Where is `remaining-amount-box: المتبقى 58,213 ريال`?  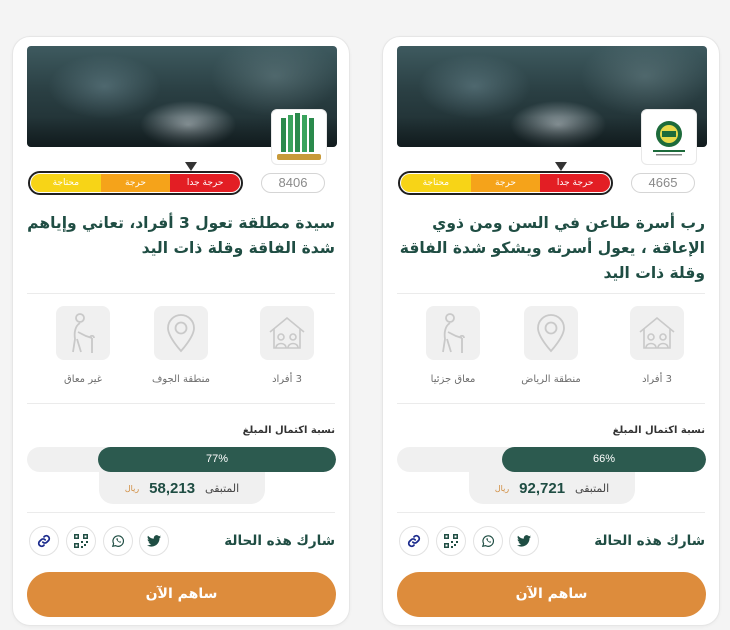
remaining-amount-box: المتبقى 58,213 ريال is located at coordinates (182, 488).